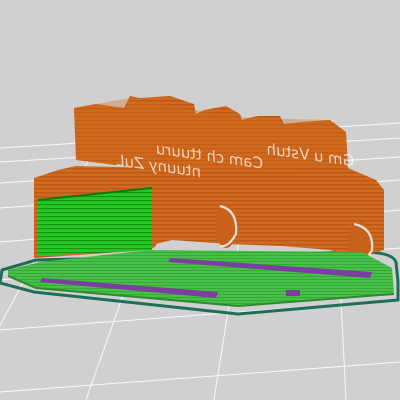 The image size is (400, 400). What do you see at coordinates (293, 293) in the screenshot?
I see `slot-small` at bounding box center [293, 293].